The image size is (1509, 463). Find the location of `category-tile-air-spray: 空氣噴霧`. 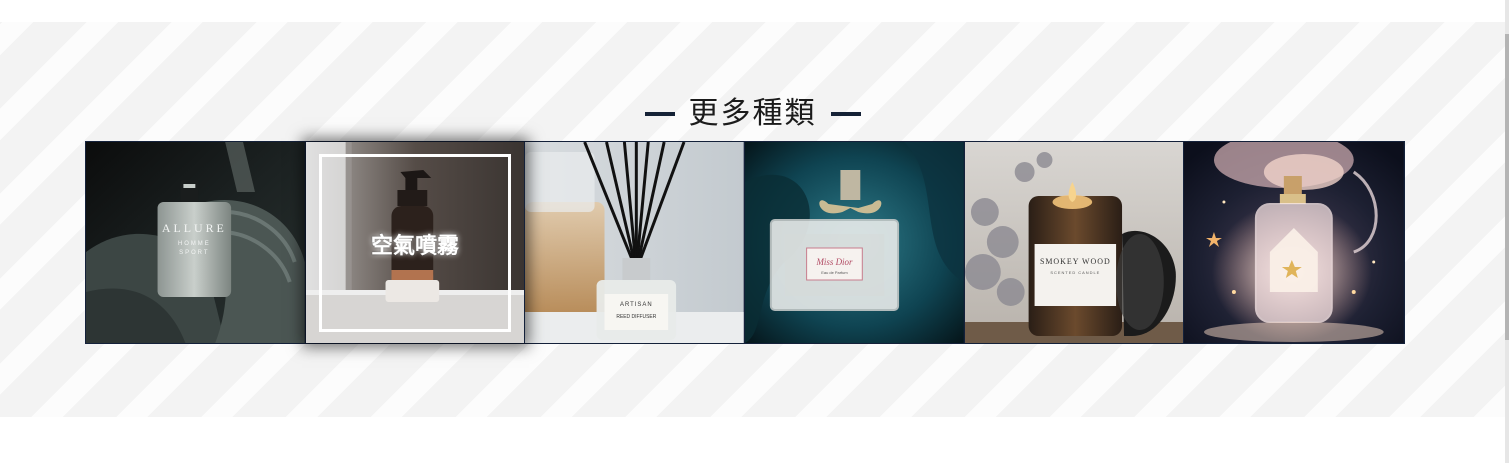

category-tile-air-spray: 空氣噴霧 is located at coordinates (415, 242).